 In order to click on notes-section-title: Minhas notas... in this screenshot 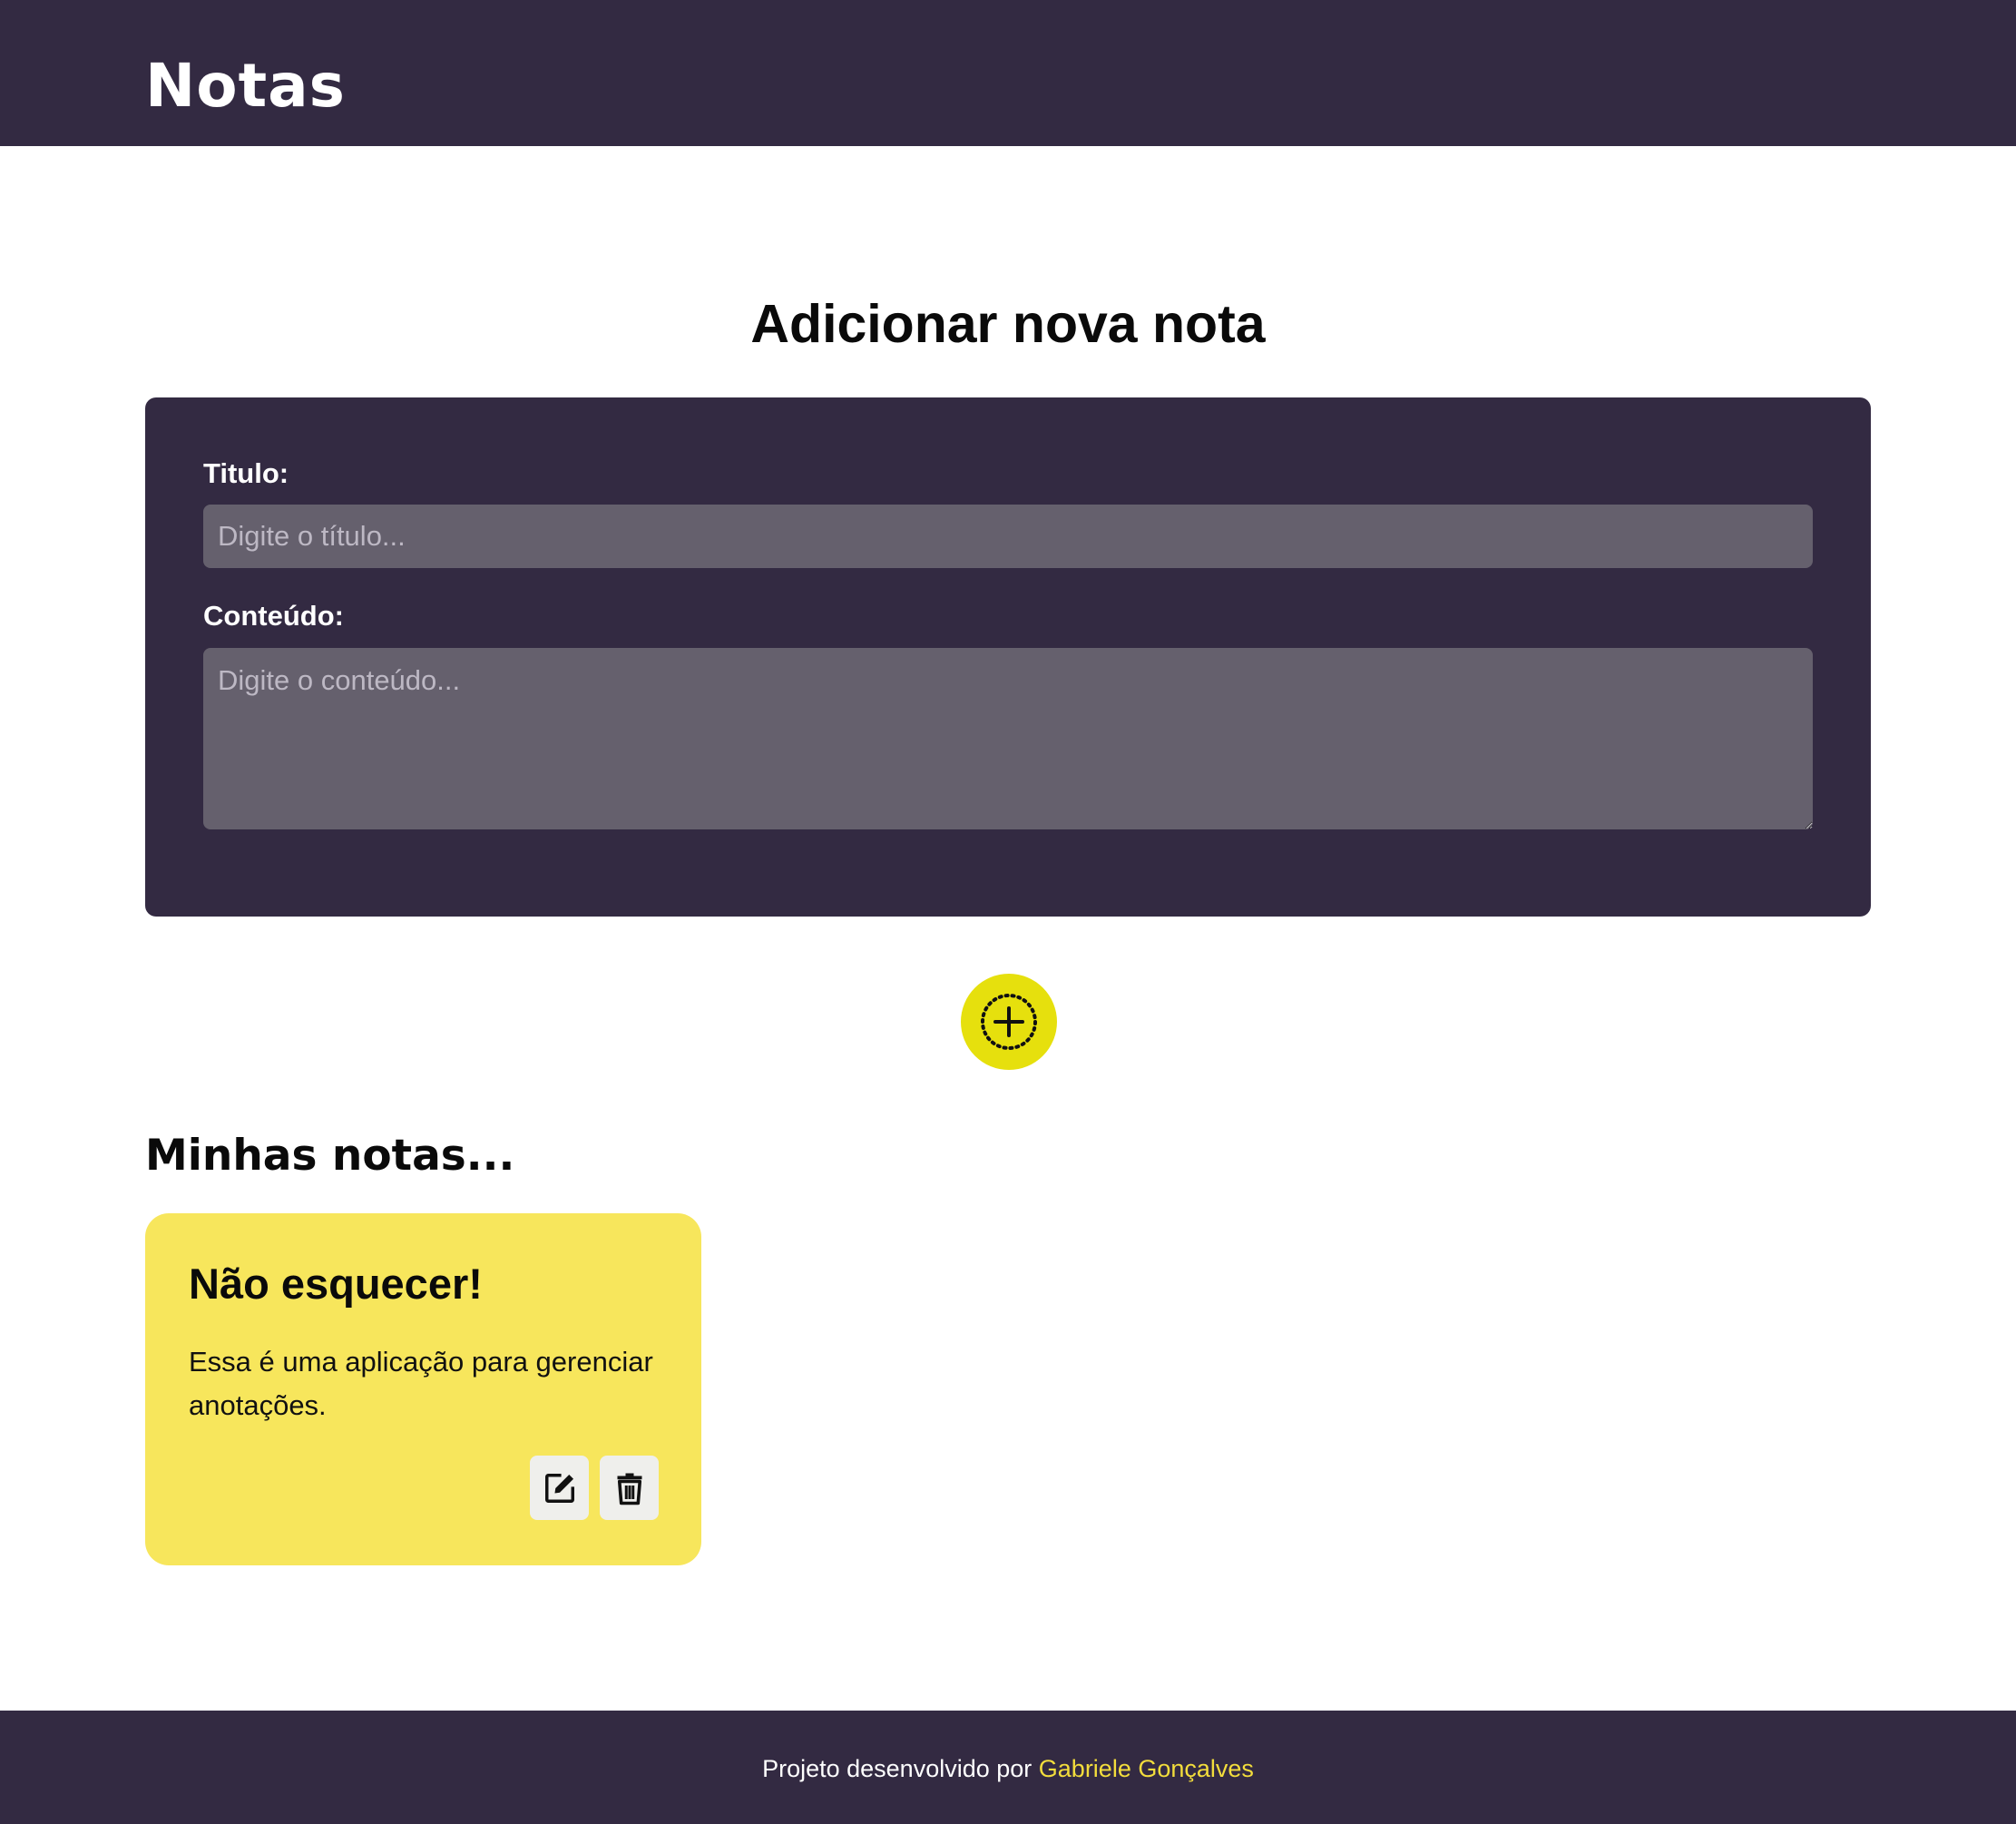, I will do `click(330, 1156)`.